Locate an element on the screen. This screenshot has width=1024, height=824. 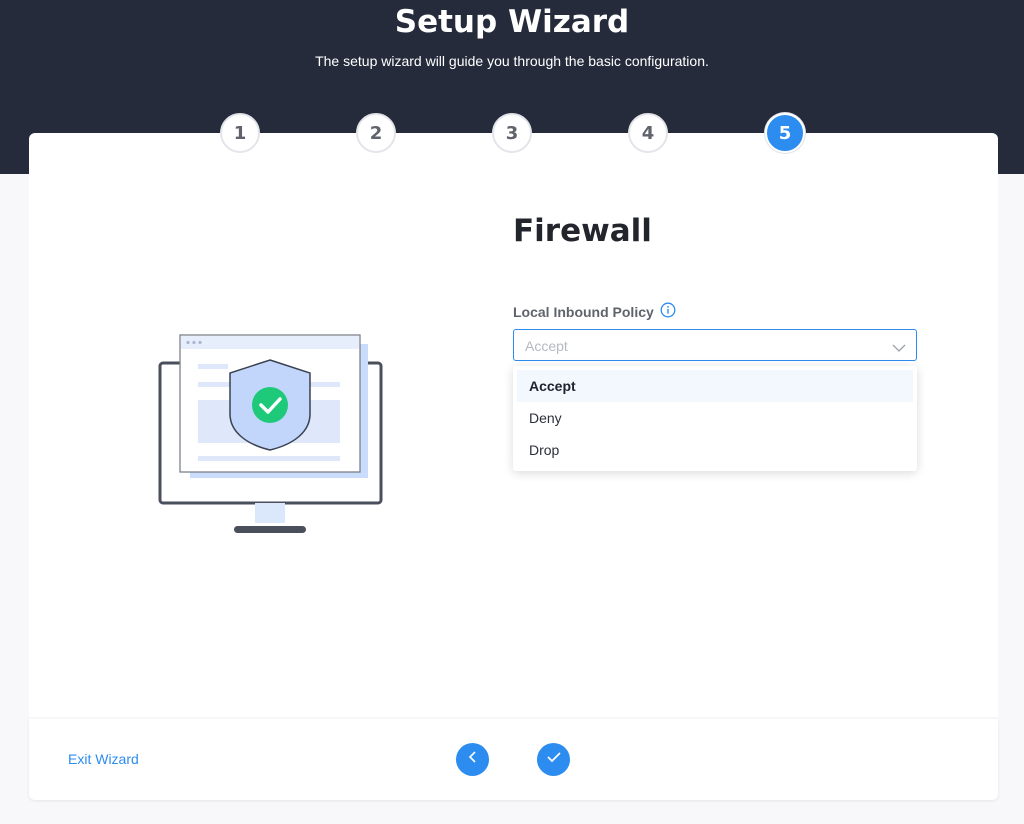
step-number: 5 is located at coordinates (785, 133).